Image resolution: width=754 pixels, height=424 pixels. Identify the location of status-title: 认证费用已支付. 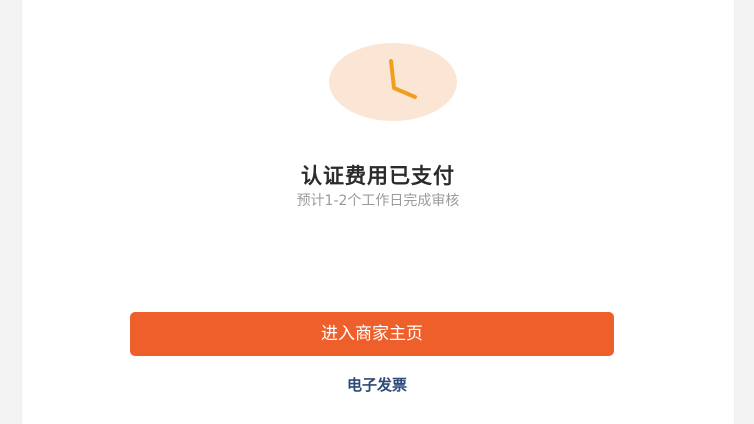
(378, 176).